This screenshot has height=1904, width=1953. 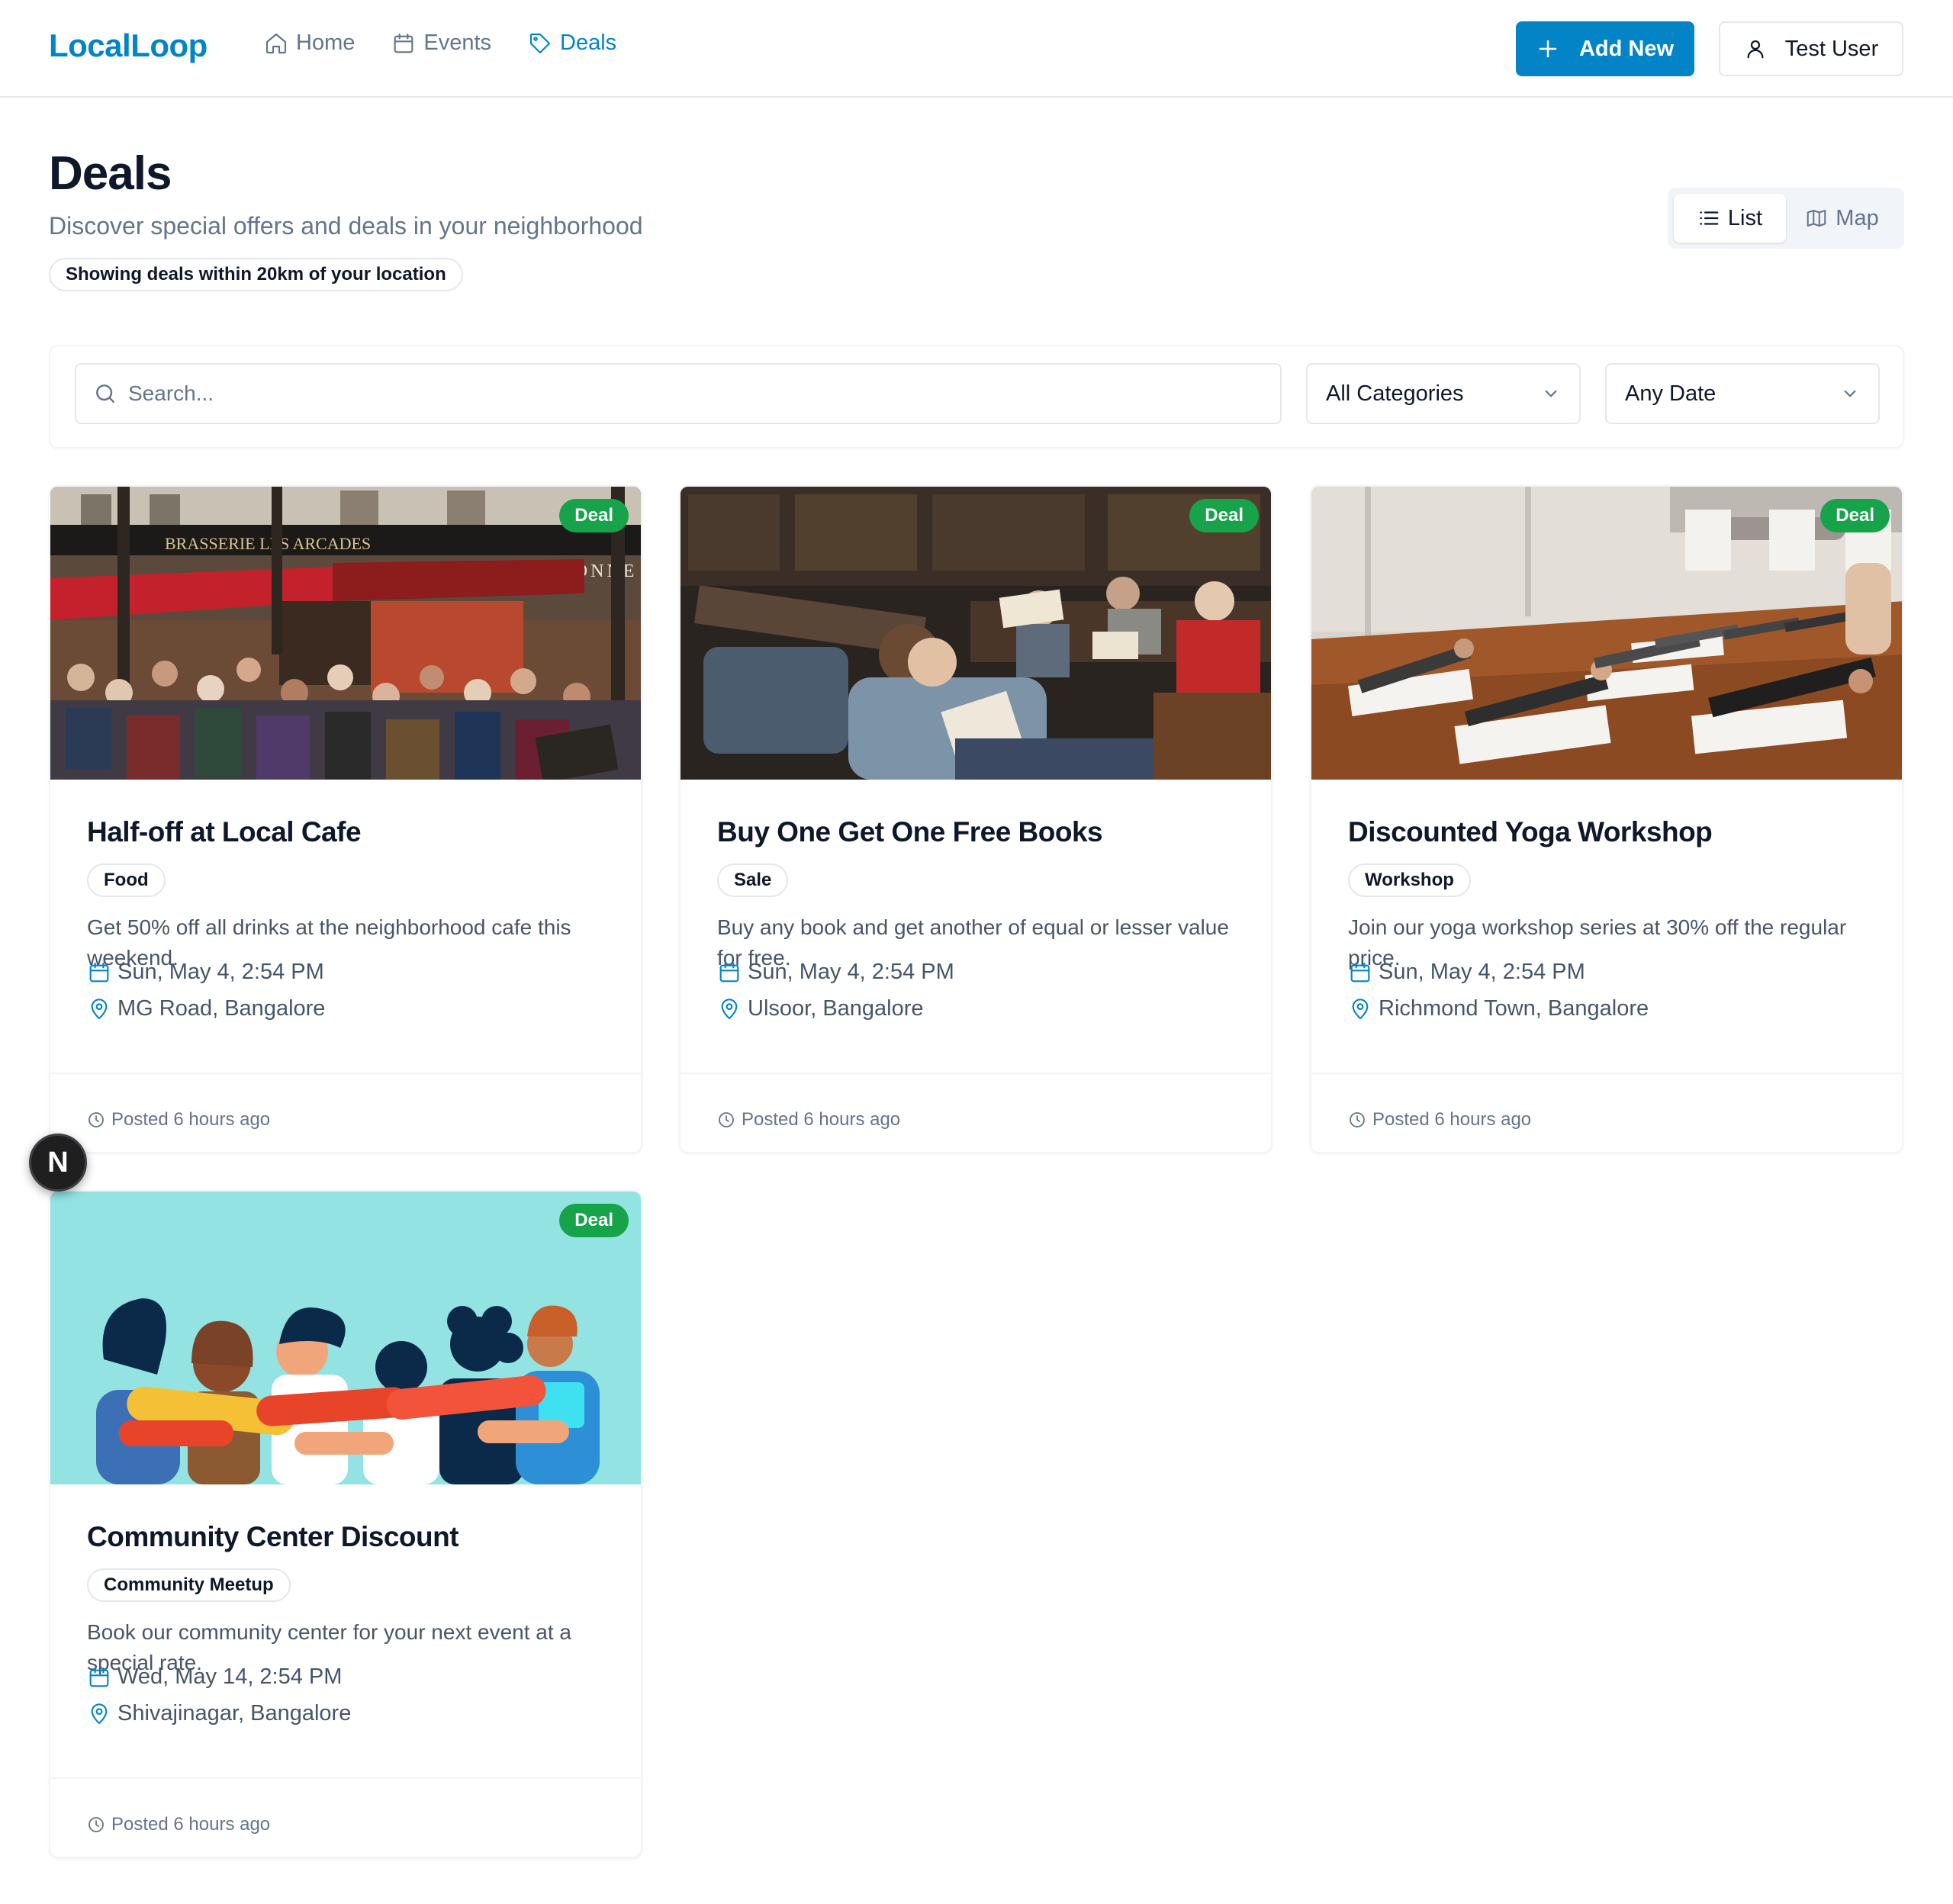 What do you see at coordinates (1755, 49) in the screenshot?
I see `user-icon` at bounding box center [1755, 49].